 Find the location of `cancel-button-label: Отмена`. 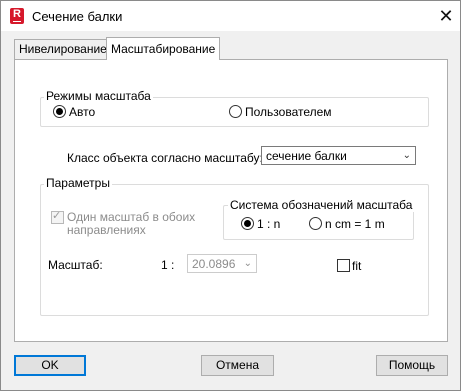

cancel-button-label: Отмена is located at coordinates (237, 365).